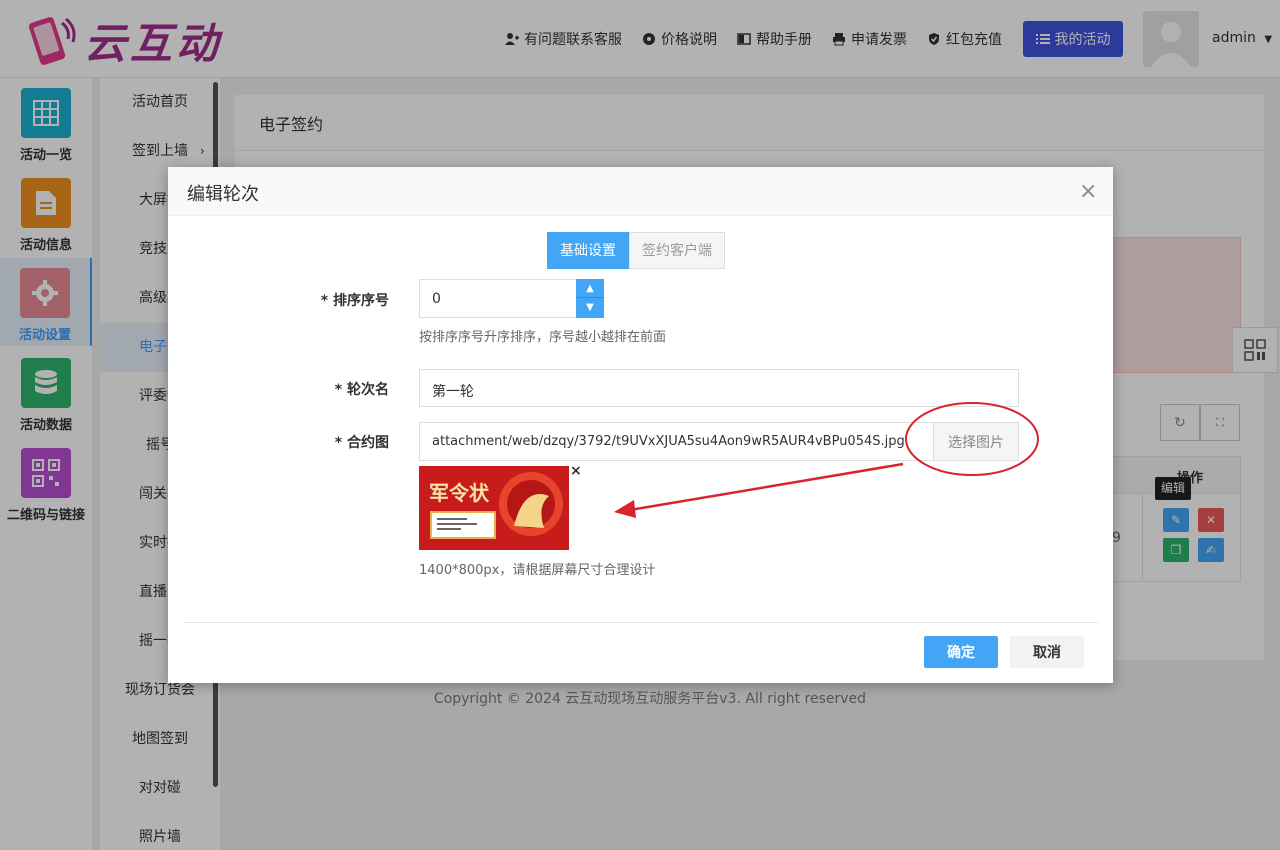  What do you see at coordinates (1047, 652) in the screenshot?
I see `cancel-button: 取消` at bounding box center [1047, 652].